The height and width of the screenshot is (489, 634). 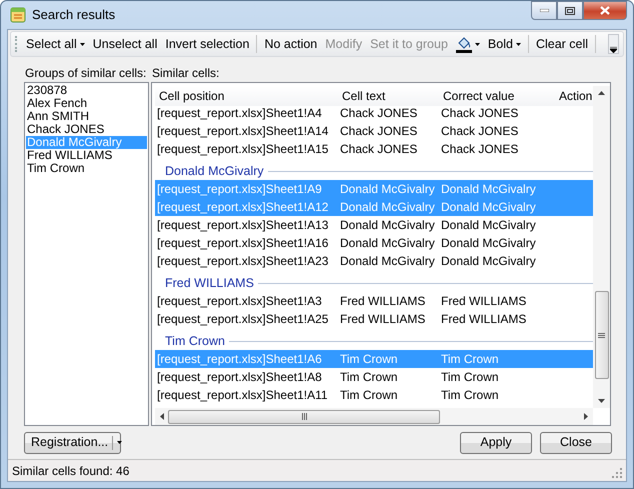 I want to click on group-item: Alex Fench, so click(x=86, y=103).